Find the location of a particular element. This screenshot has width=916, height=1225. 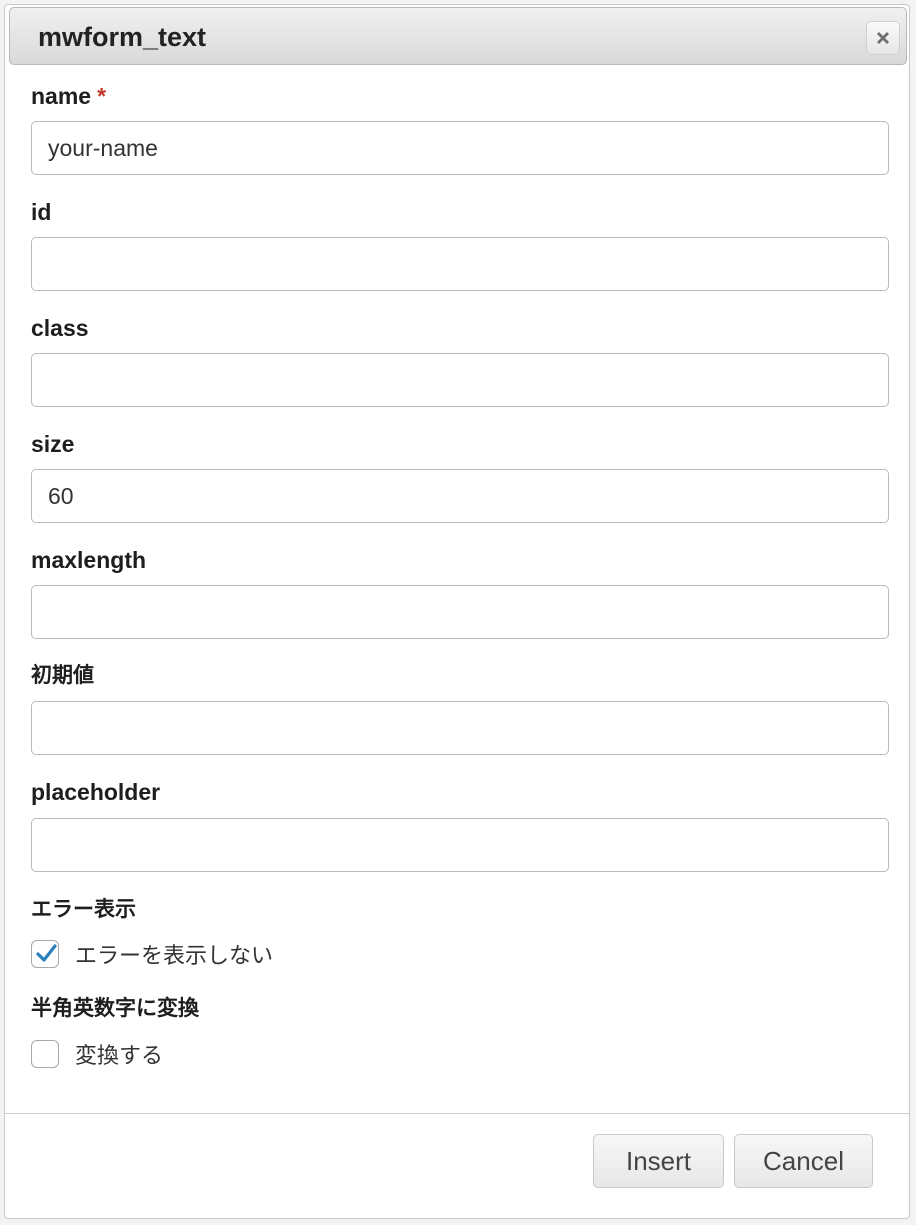

size-label: size is located at coordinates (53, 444).